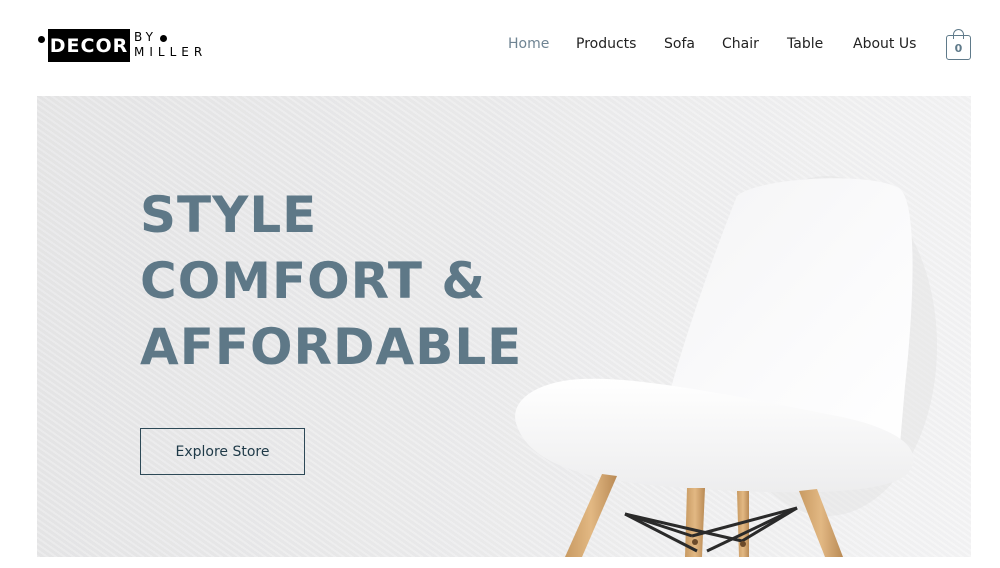 The width and height of the screenshot is (1000, 568). What do you see at coordinates (958, 47) in the screenshot?
I see `cart-count: 0` at bounding box center [958, 47].